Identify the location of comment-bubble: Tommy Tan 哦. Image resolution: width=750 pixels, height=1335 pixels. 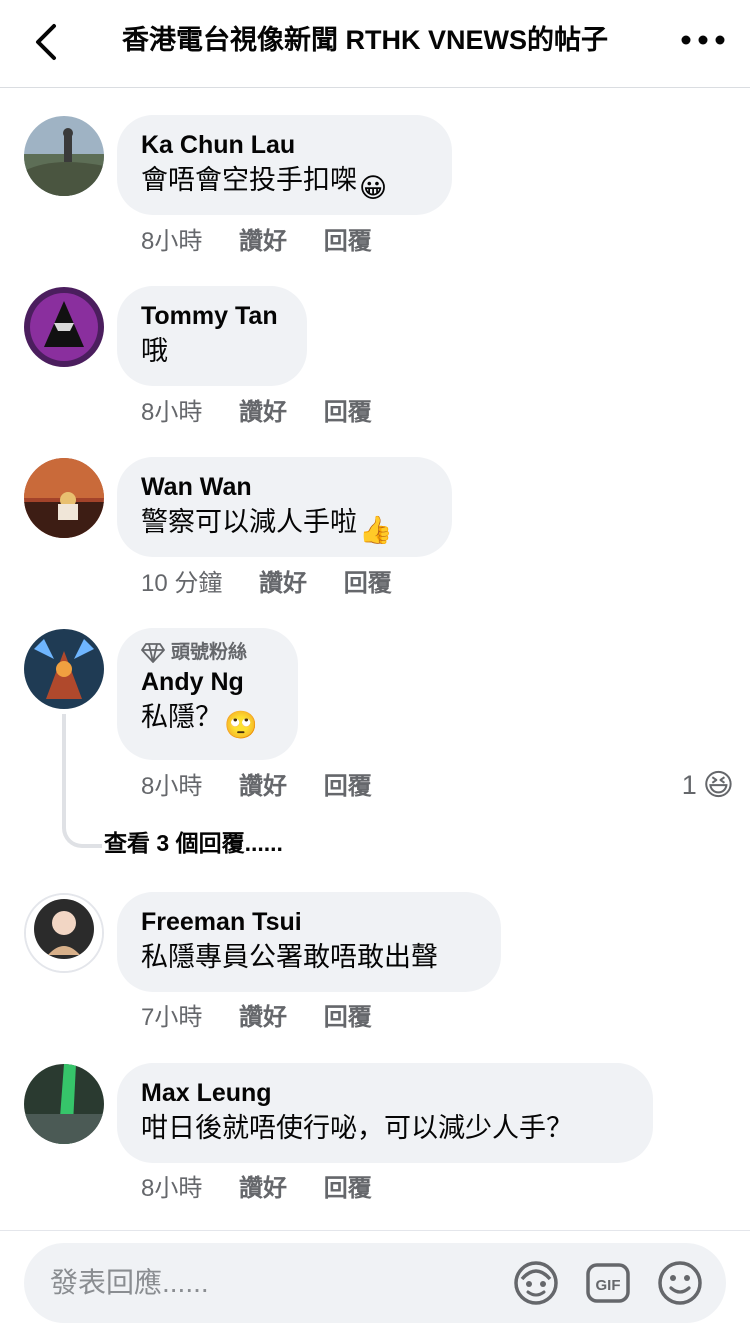
(212, 336).